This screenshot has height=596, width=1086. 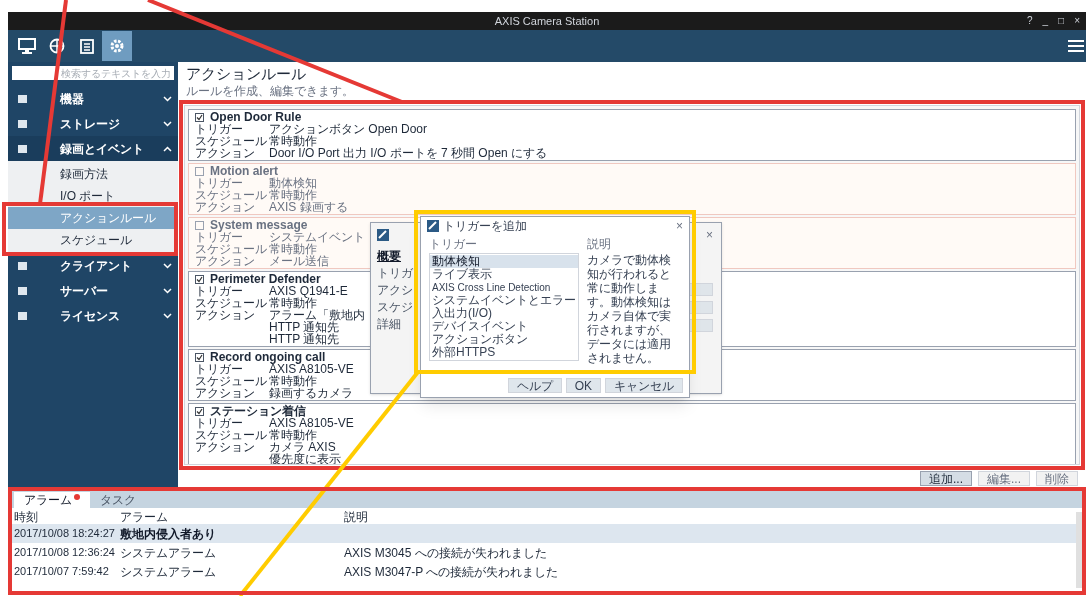 I want to click on field-value: 優先度に表示, so click(x=305, y=458).